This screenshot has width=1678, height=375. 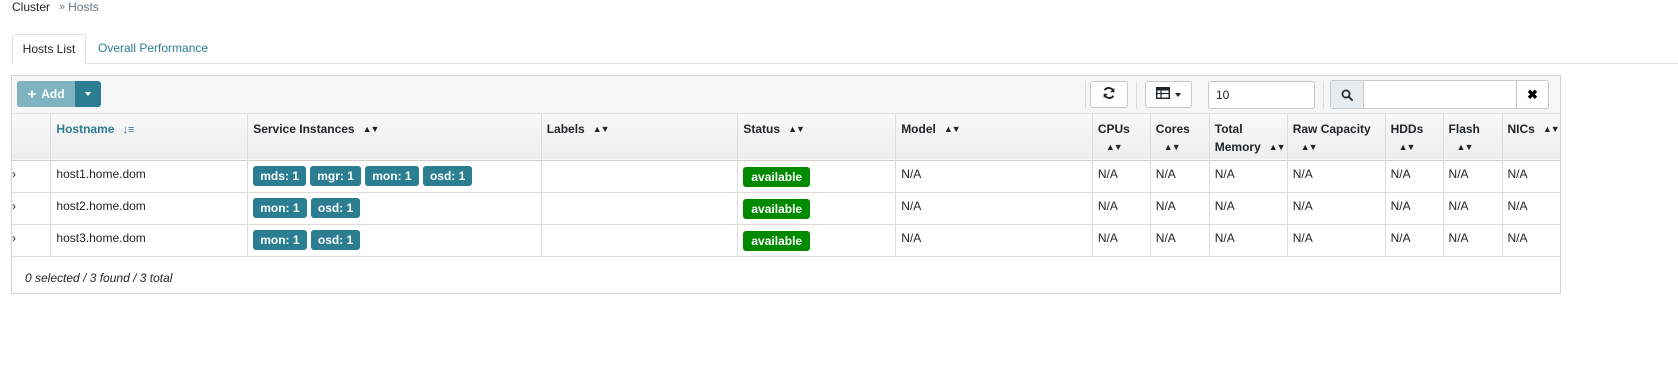 What do you see at coordinates (153, 49) in the screenshot?
I see `tab-overall-performance: Overall Performance` at bounding box center [153, 49].